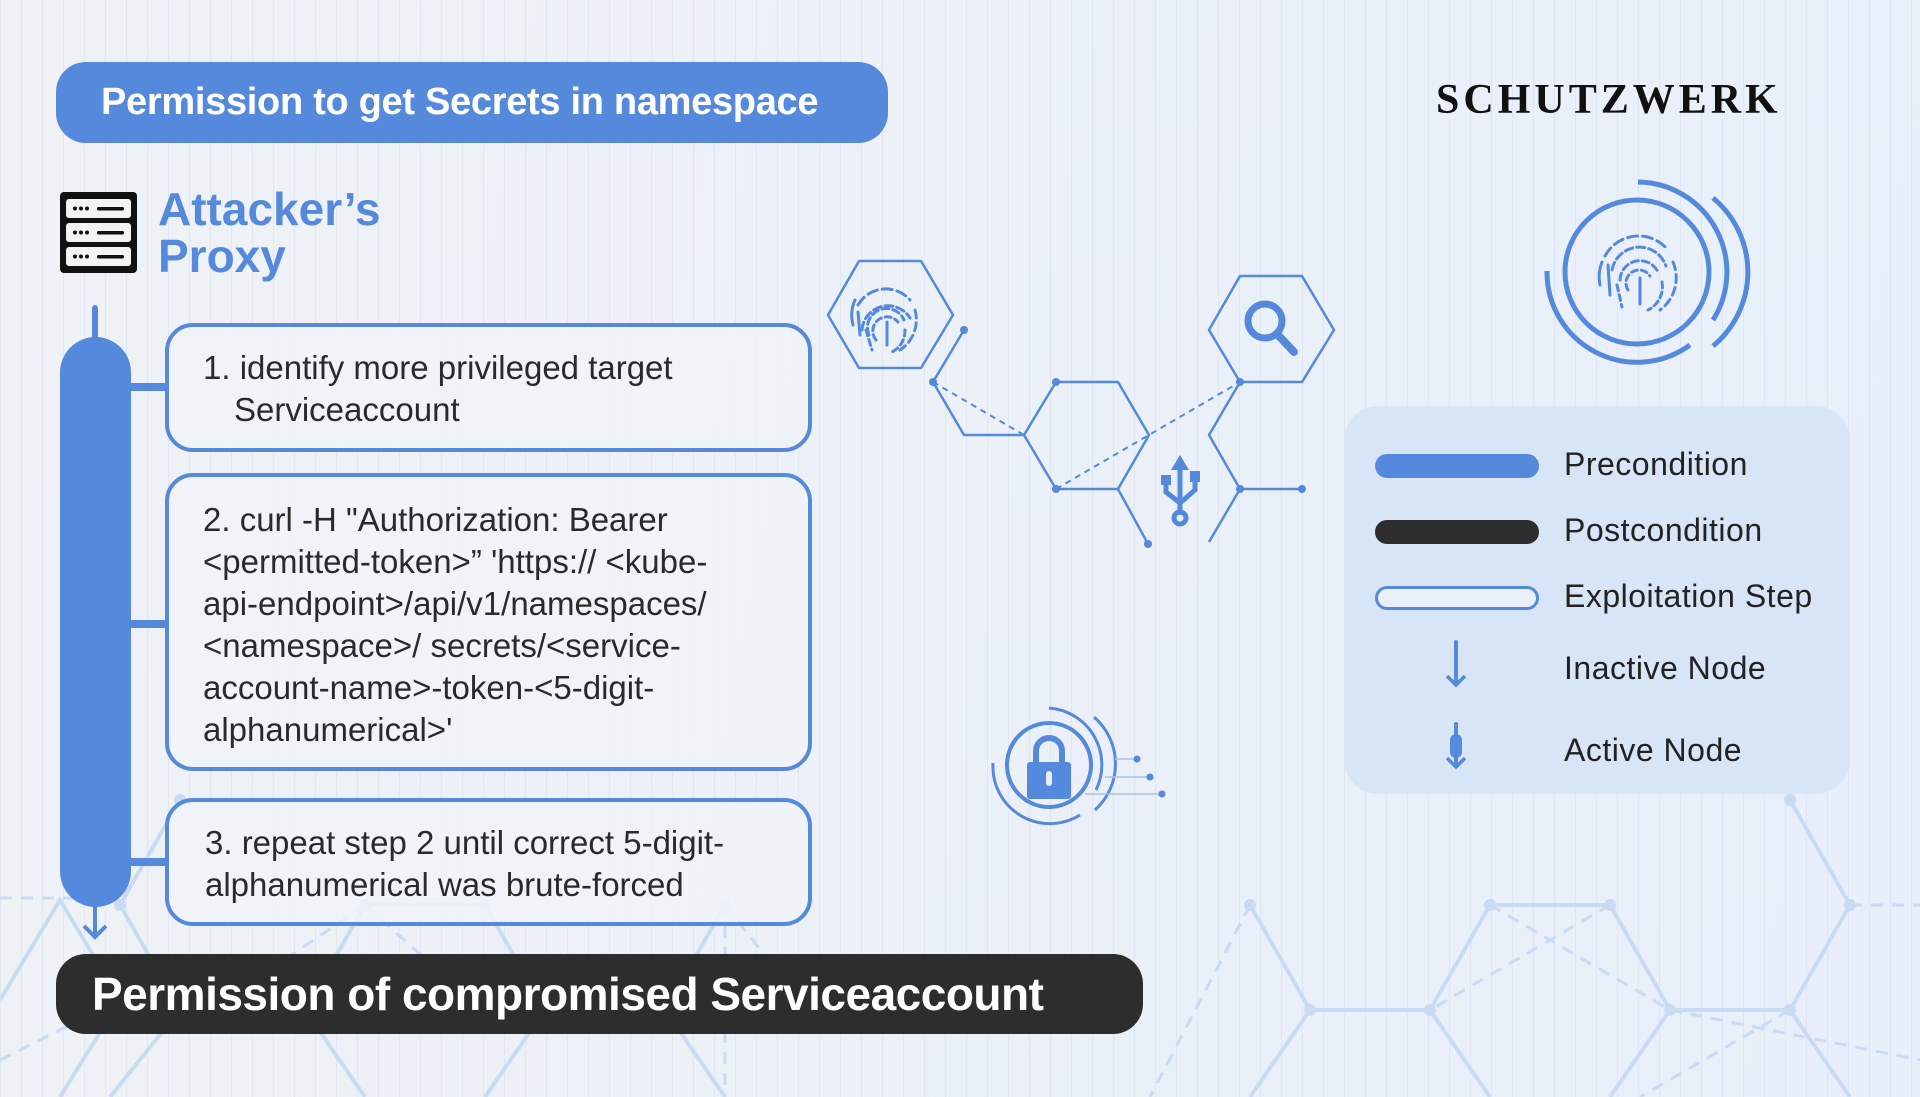  What do you see at coordinates (1456, 664) in the screenshot?
I see `inactive-node-arrow-icon` at bounding box center [1456, 664].